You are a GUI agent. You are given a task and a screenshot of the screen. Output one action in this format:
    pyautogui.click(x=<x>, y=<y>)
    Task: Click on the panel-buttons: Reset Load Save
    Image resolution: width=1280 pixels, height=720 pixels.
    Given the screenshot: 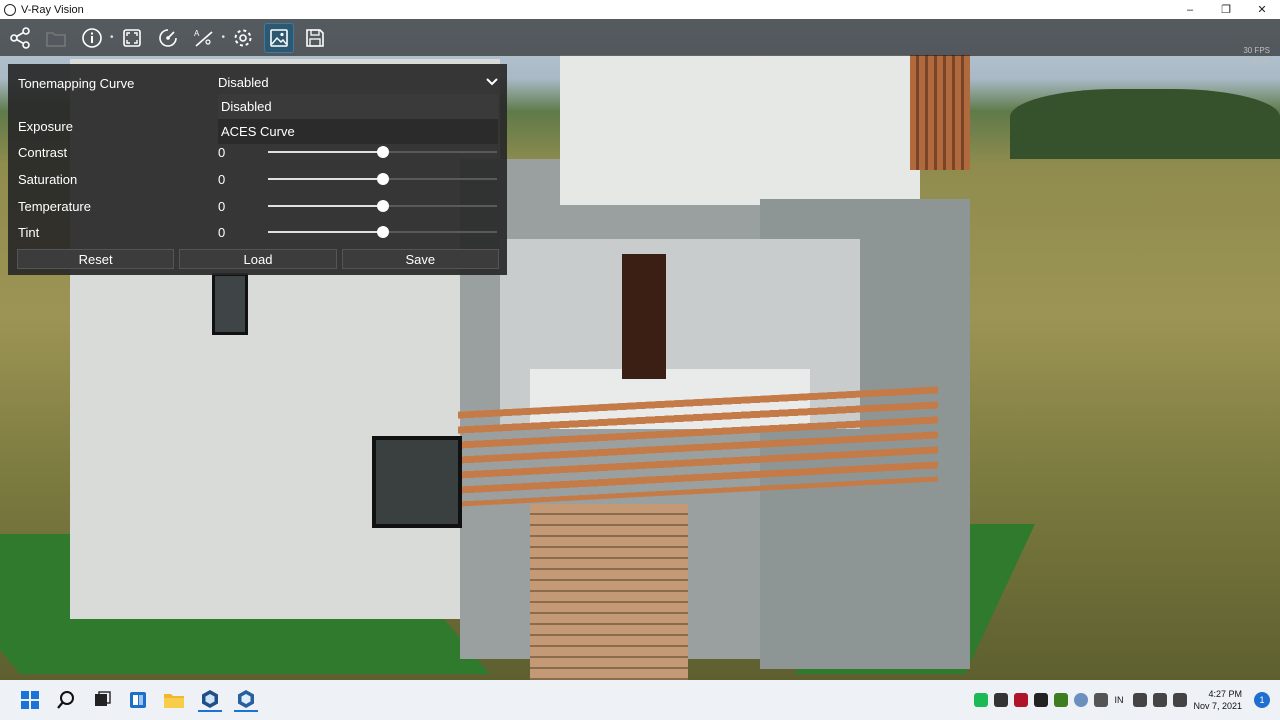 What is the action you would take?
    pyautogui.click(x=258, y=259)
    